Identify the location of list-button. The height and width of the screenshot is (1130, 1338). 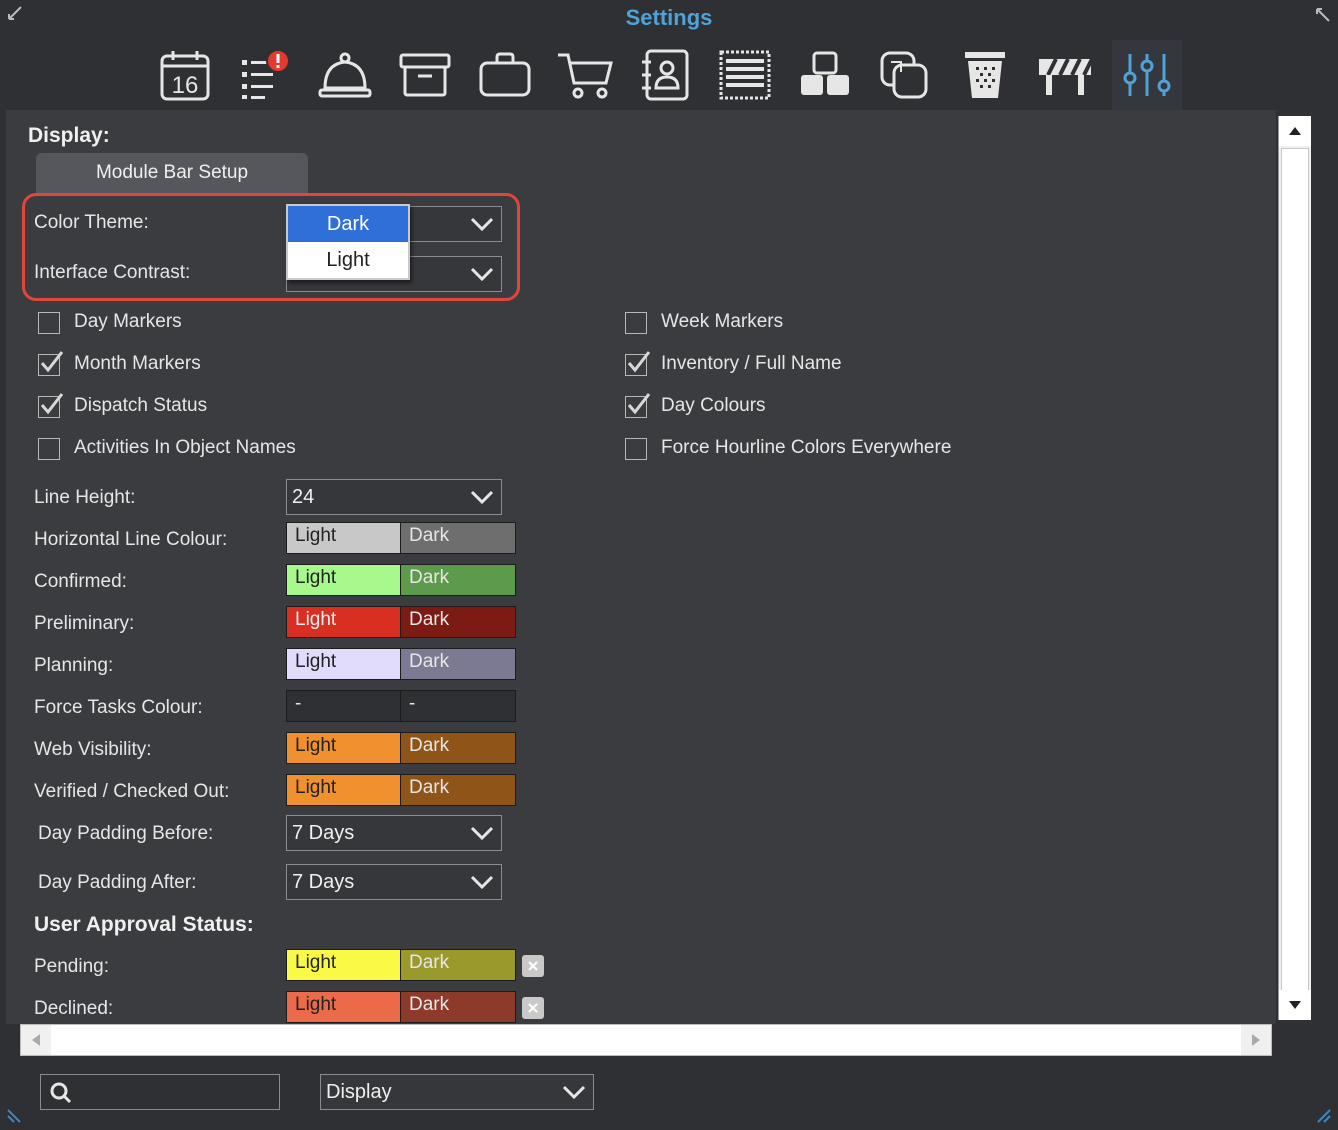
(745, 75).